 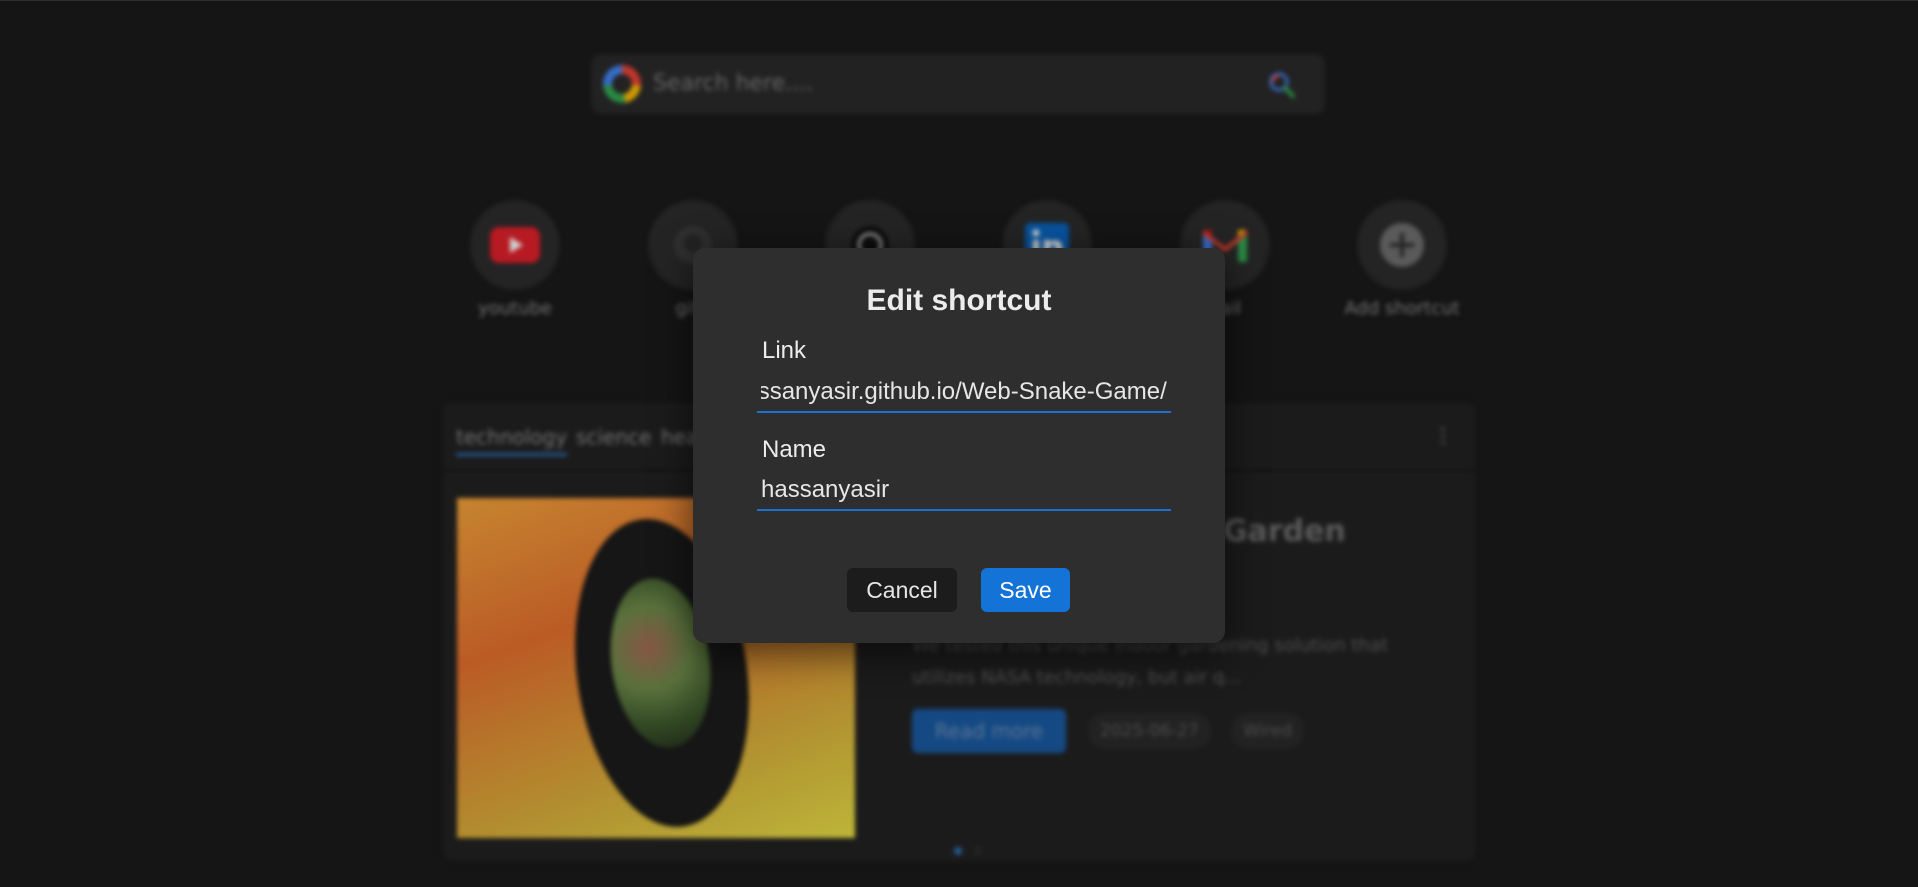 I want to click on link-label: Link, so click(x=784, y=350).